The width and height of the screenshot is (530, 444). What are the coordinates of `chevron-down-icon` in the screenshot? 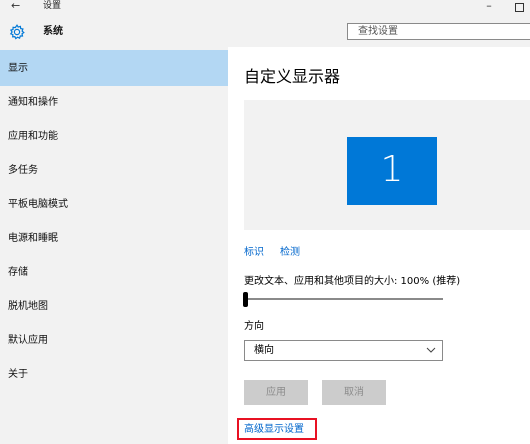 It's located at (431, 350).